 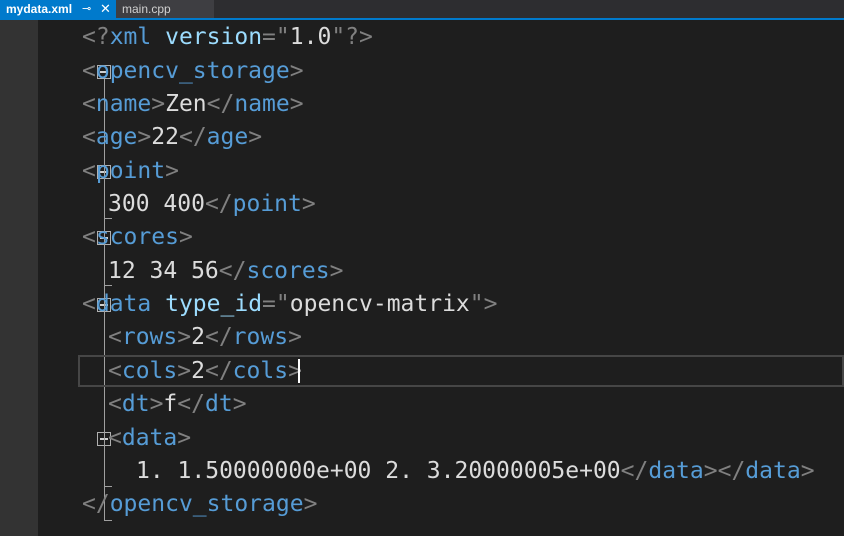 I want to click on code-line: <point>, so click(x=130, y=171).